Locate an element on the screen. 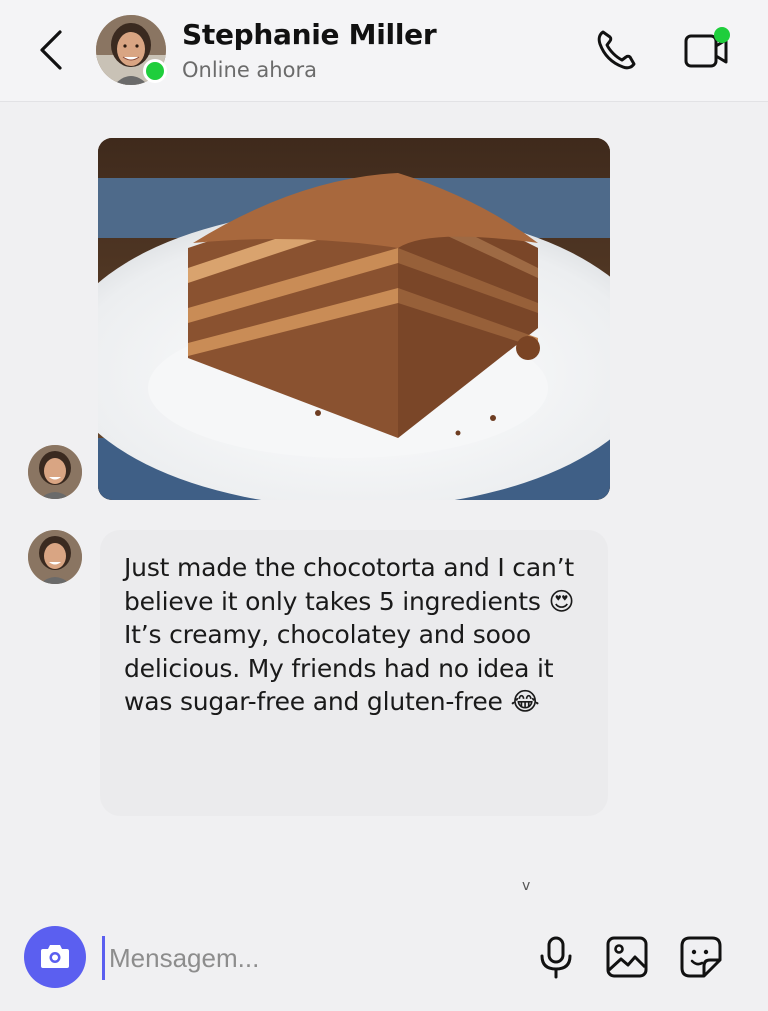  voice-message-button is located at coordinates (556, 958).